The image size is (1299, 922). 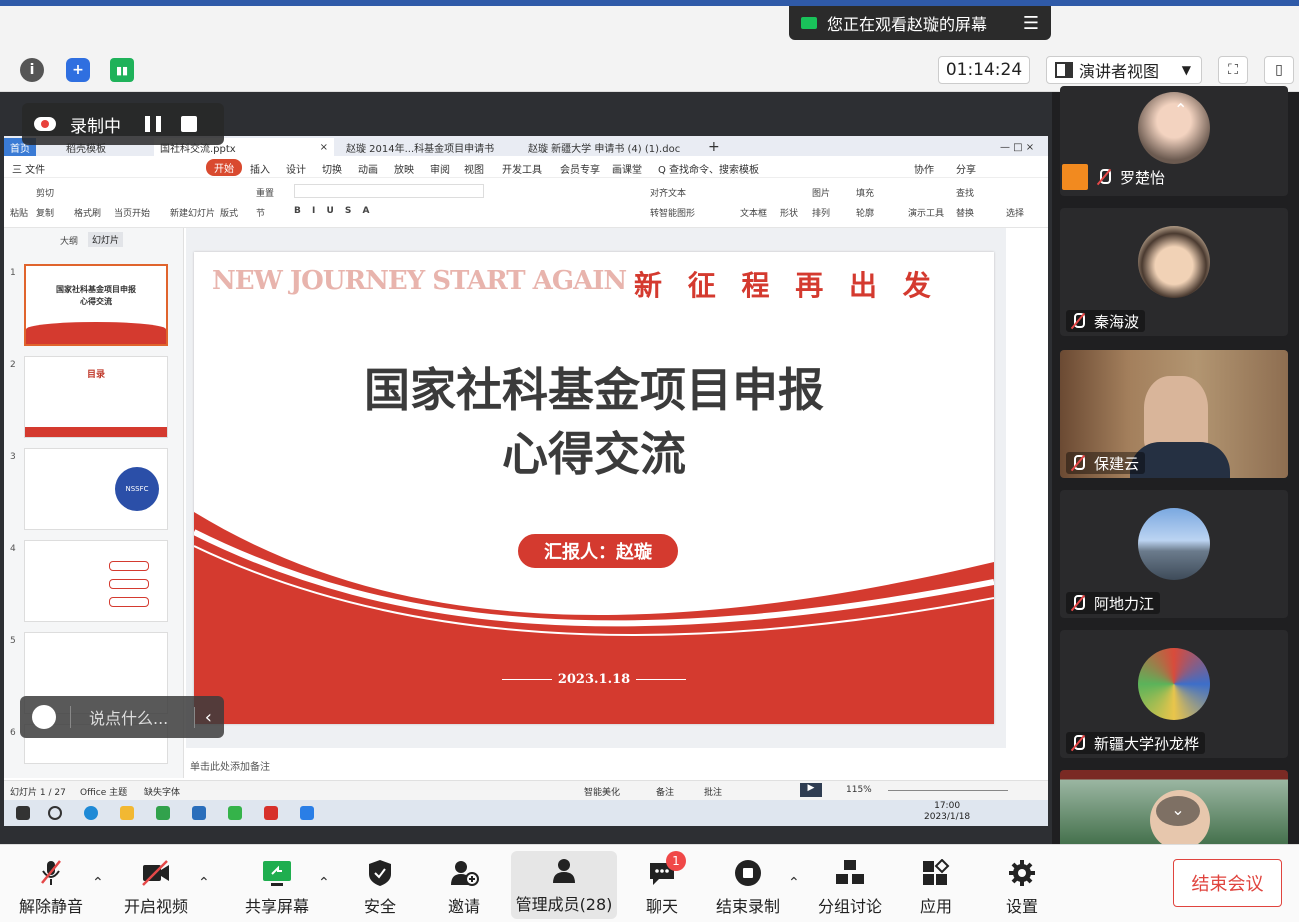 What do you see at coordinates (122, 70) in the screenshot?
I see `signal-icon: ▮▮` at bounding box center [122, 70].